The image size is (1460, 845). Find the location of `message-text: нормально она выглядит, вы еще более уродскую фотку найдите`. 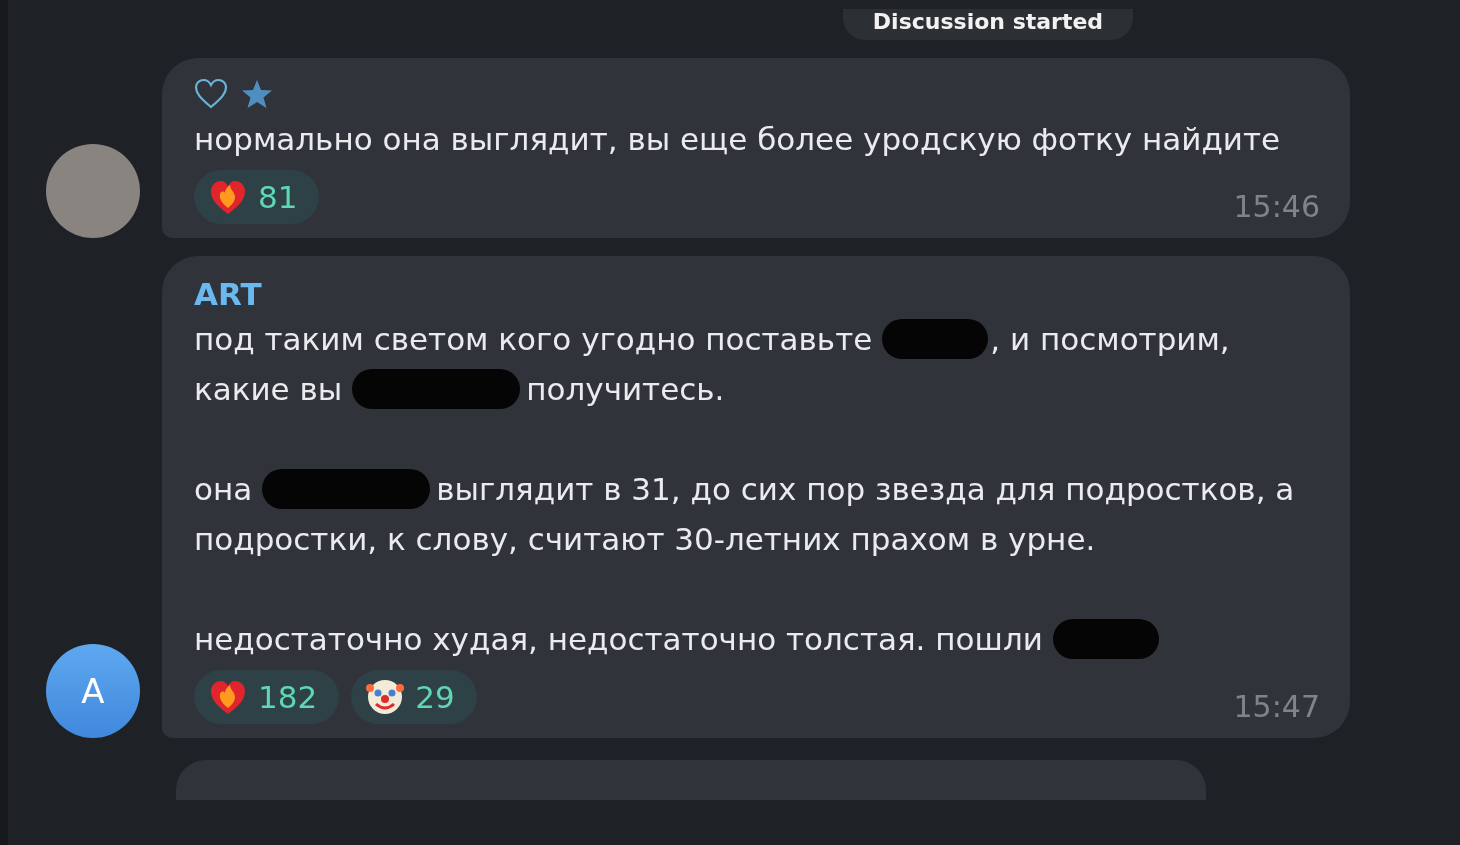

message-text: нормально она выглядит, вы еще более уродскую фотку найдите is located at coordinates (737, 139).